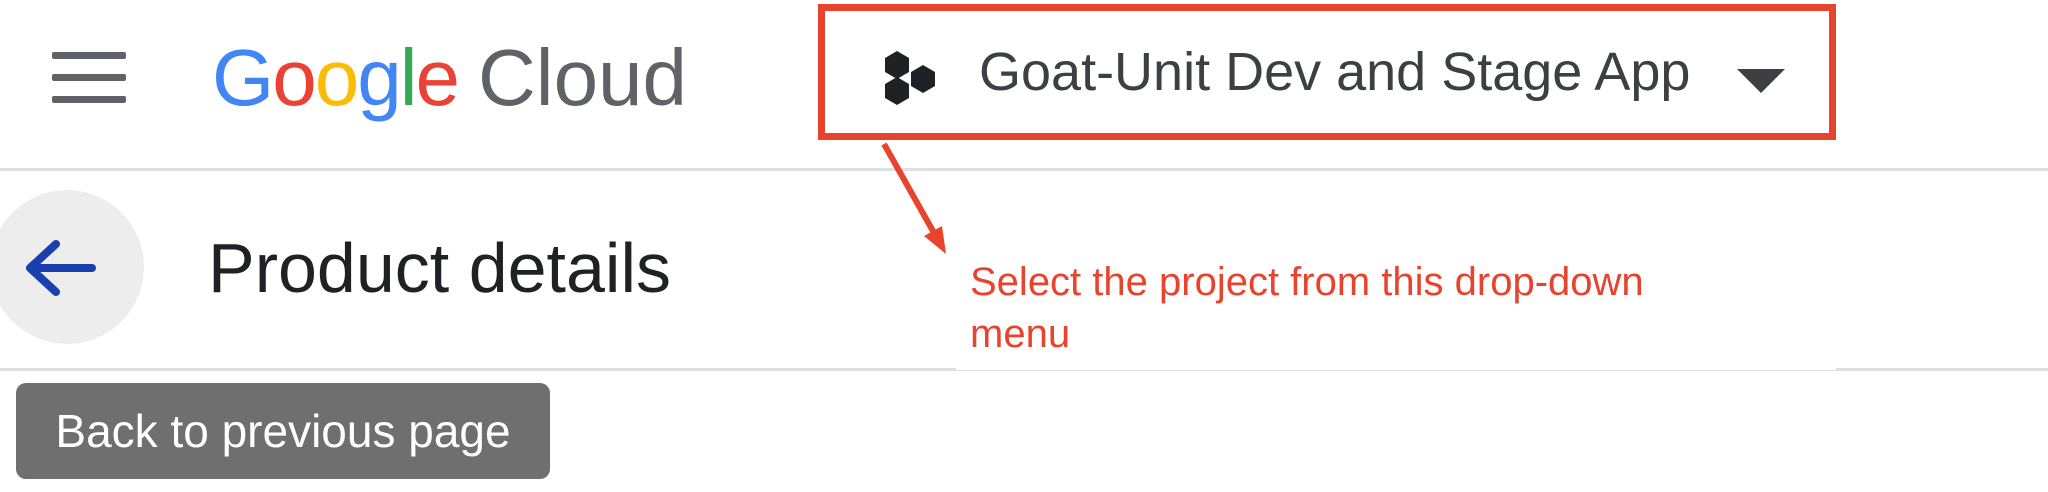 The height and width of the screenshot is (492, 2048). I want to click on google-cloud-logo: Google Cloud, so click(449, 78).